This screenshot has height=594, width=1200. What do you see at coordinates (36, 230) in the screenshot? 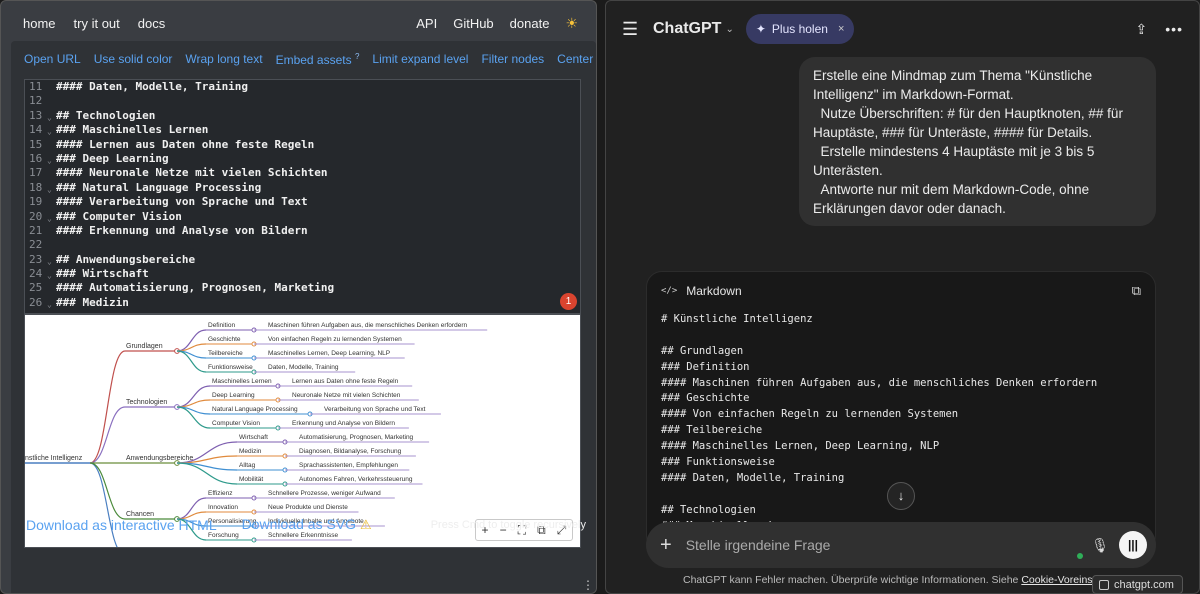
I see `line-number: 21` at bounding box center [36, 230].